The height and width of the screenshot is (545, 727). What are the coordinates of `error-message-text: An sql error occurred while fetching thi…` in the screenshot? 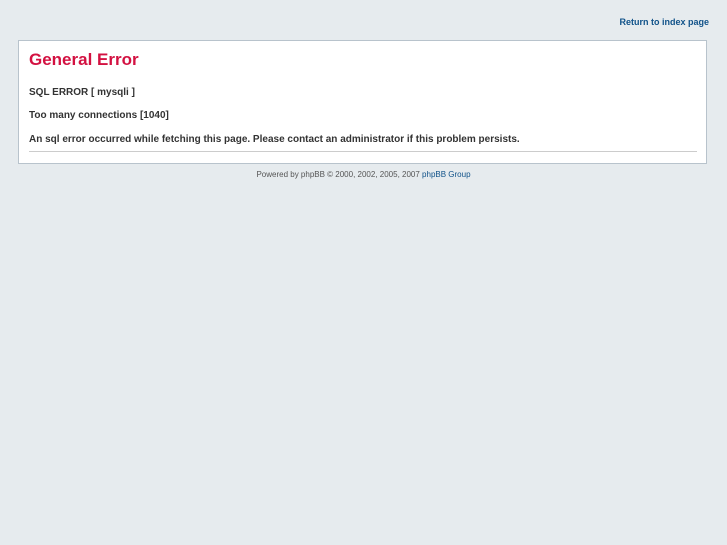 It's located at (274, 139).